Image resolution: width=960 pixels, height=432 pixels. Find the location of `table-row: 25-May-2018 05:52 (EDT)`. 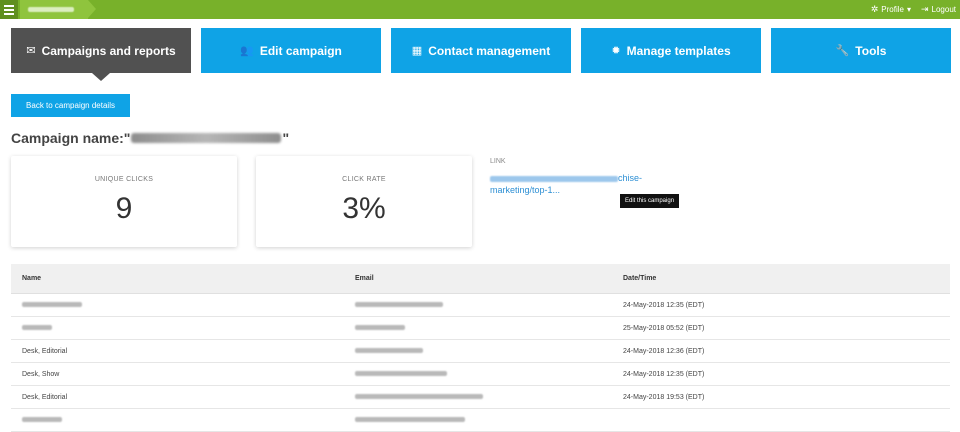

table-row: 25-May-2018 05:52 (EDT) is located at coordinates (480, 328).